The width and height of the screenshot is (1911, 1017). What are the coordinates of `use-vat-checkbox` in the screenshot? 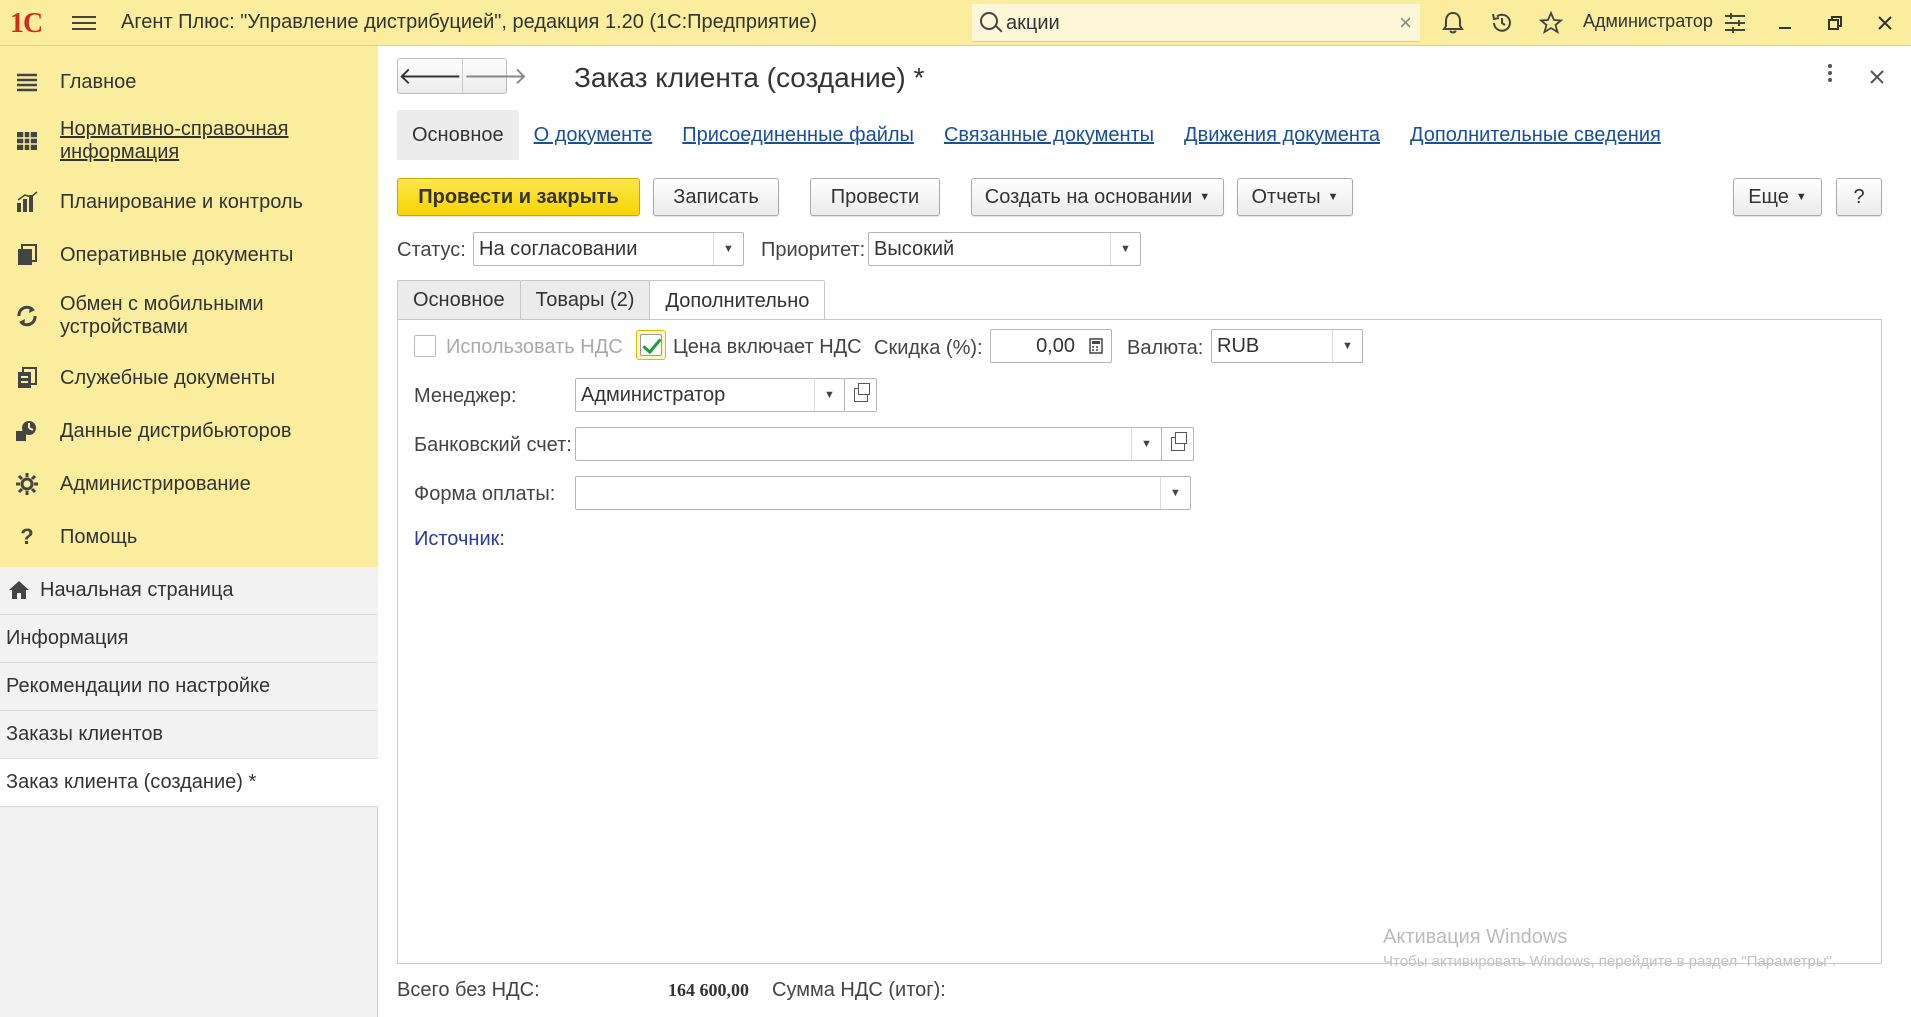 It's located at (425, 346).